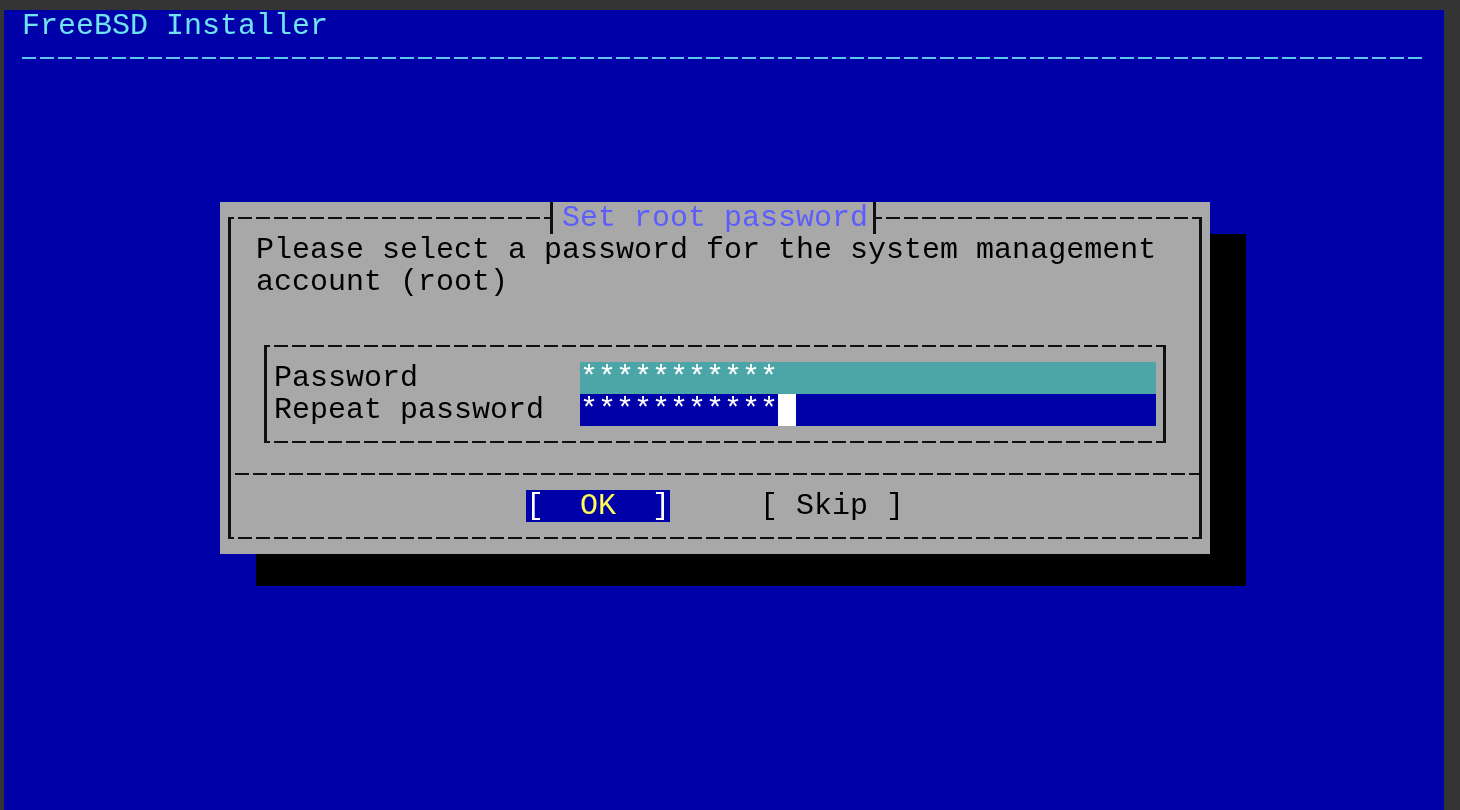 Image resolution: width=1460 pixels, height=810 pixels. Describe the element at coordinates (347, 378) in the screenshot. I see `field-label: Password` at that location.